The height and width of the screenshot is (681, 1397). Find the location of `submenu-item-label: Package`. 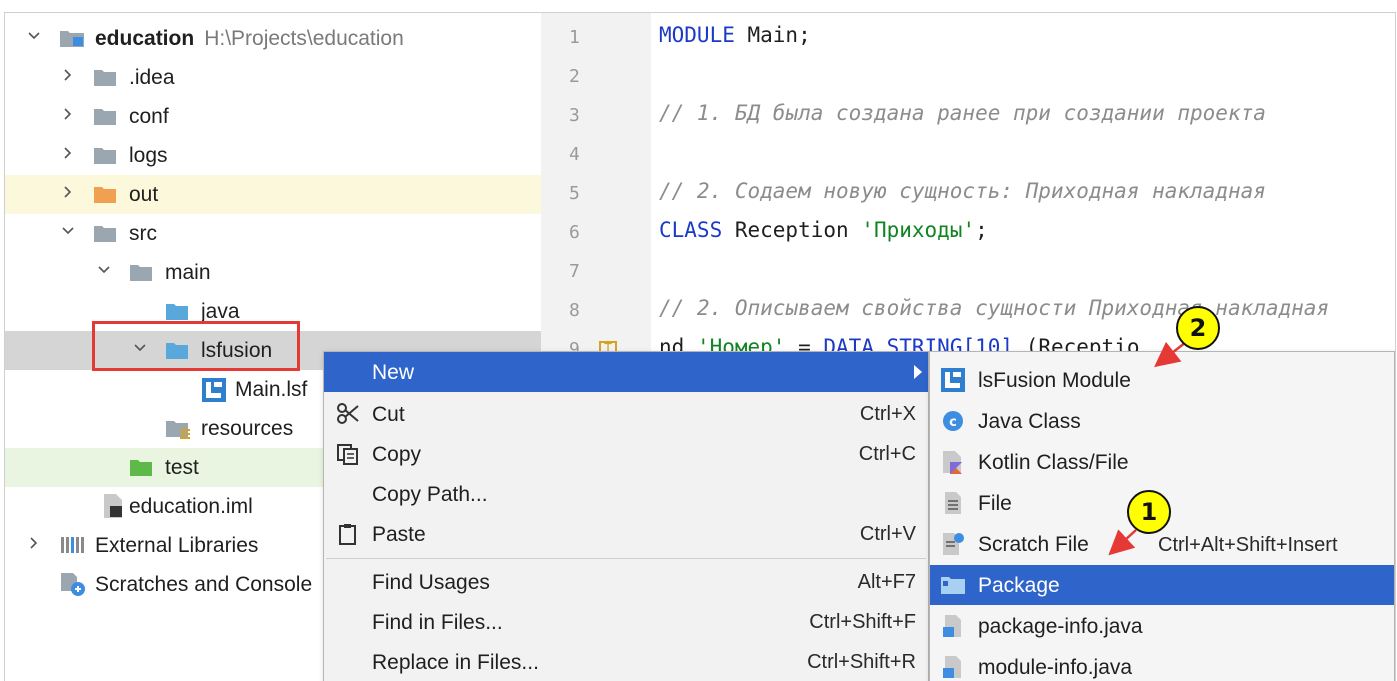

submenu-item-label: Package is located at coordinates (1019, 585).